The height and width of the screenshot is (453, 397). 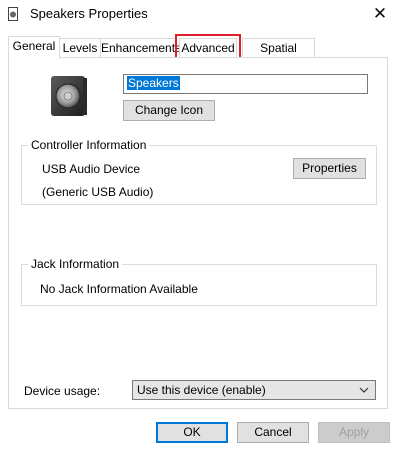 I want to click on jack-information-label: Jack Information, so click(x=75, y=264).